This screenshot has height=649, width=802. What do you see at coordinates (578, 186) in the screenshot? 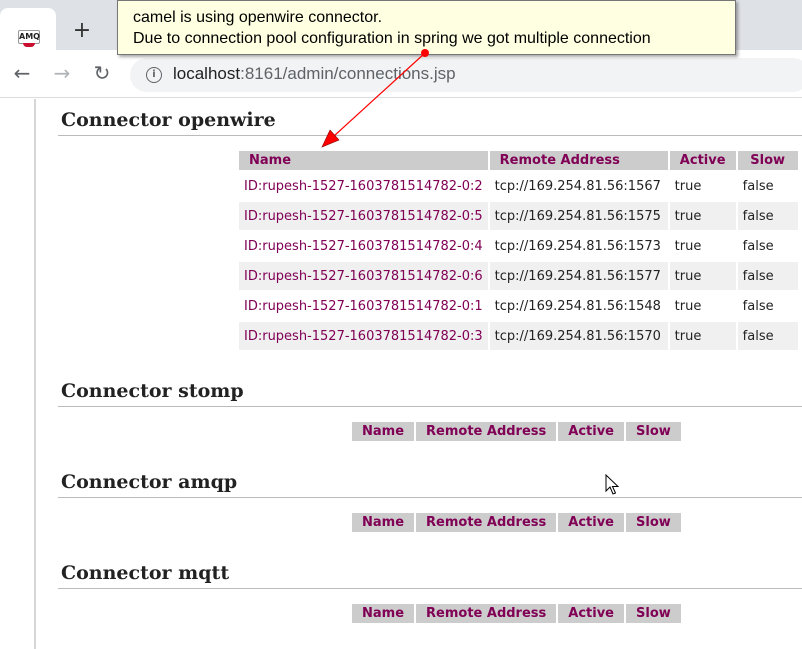
I see `remote-address-cell: tcp://169.254.81.56:1567` at bounding box center [578, 186].